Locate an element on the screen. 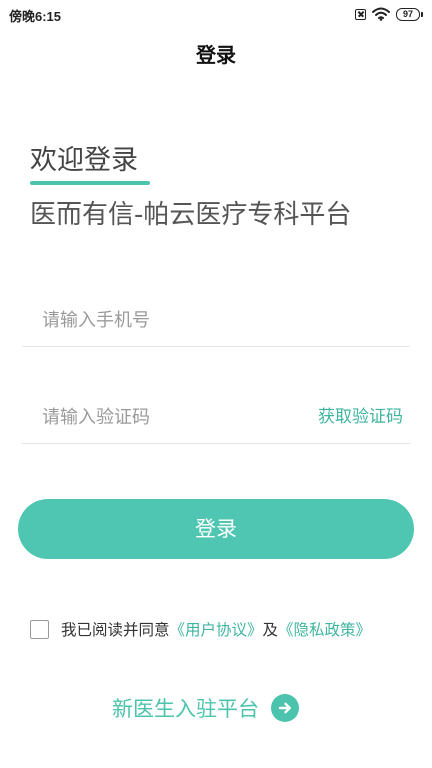  phone-input is located at coordinates (177, 320).